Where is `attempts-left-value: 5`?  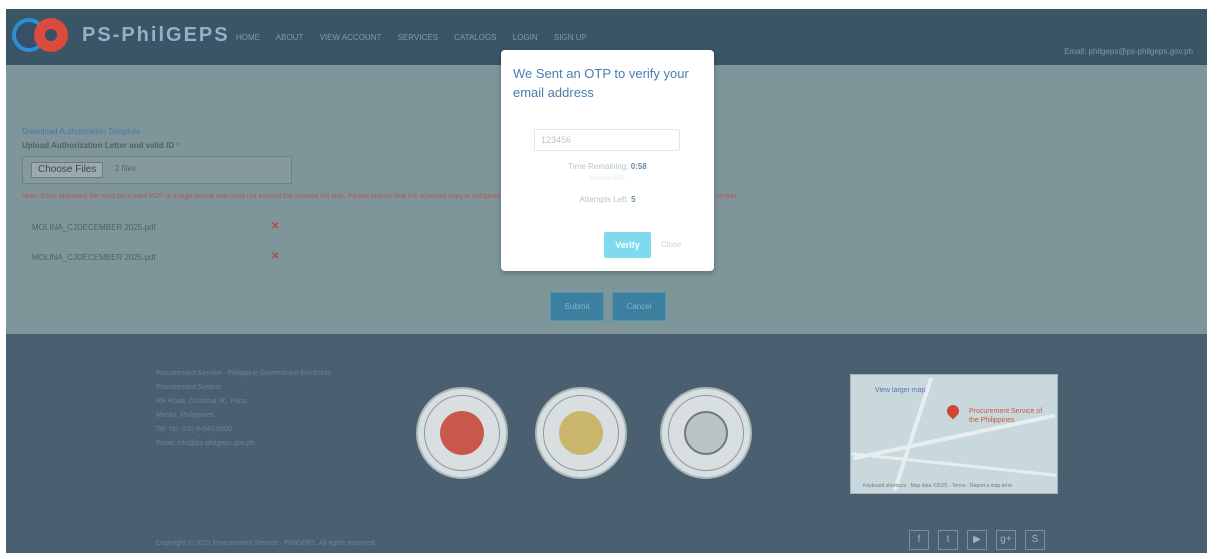
attempts-left-value: 5 is located at coordinates (633, 199).